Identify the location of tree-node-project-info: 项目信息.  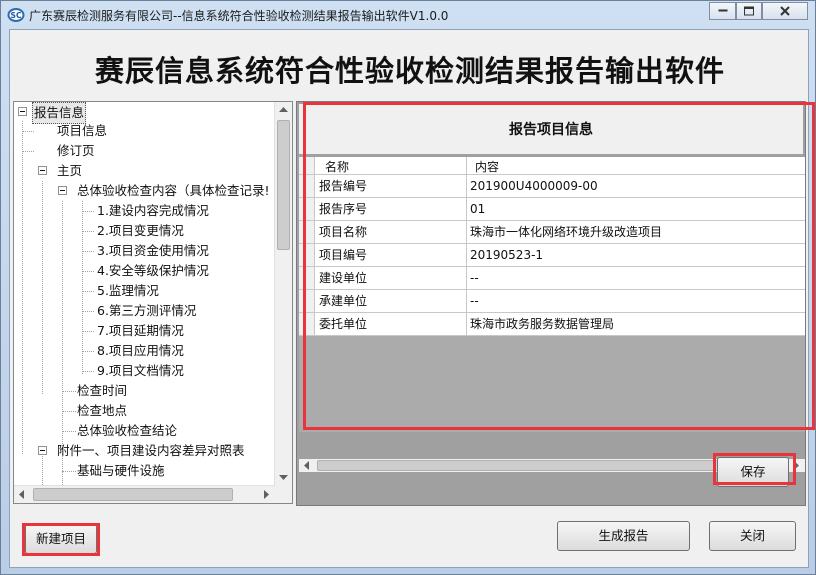
(82, 131).